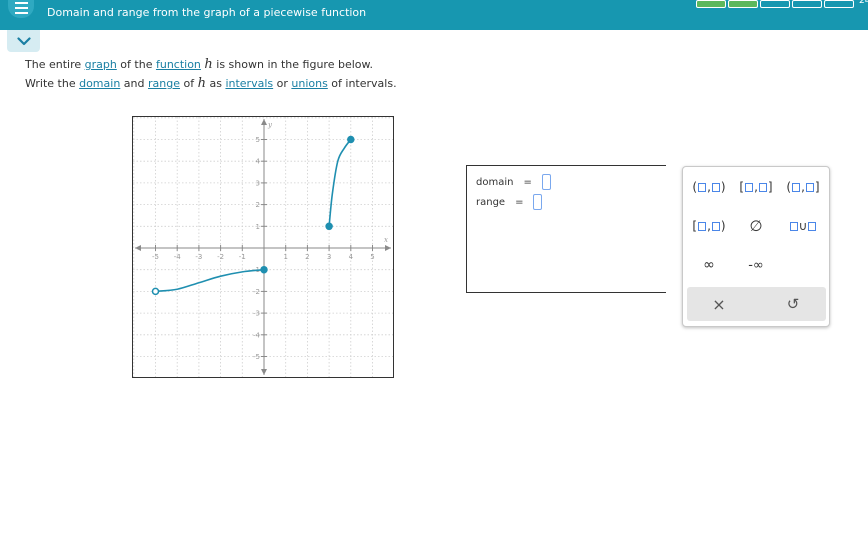  I want to click on y-axis-label: y, so click(270, 125).